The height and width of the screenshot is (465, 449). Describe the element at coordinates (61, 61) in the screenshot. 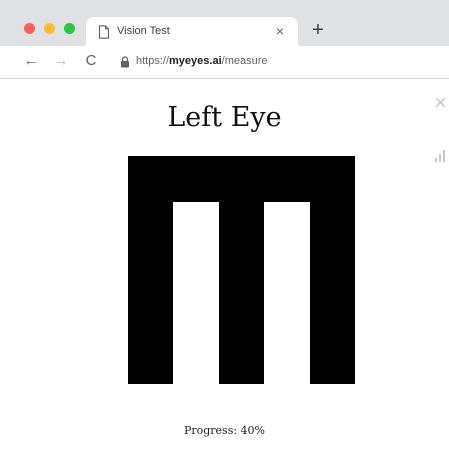

I see `forward-button: →` at that location.